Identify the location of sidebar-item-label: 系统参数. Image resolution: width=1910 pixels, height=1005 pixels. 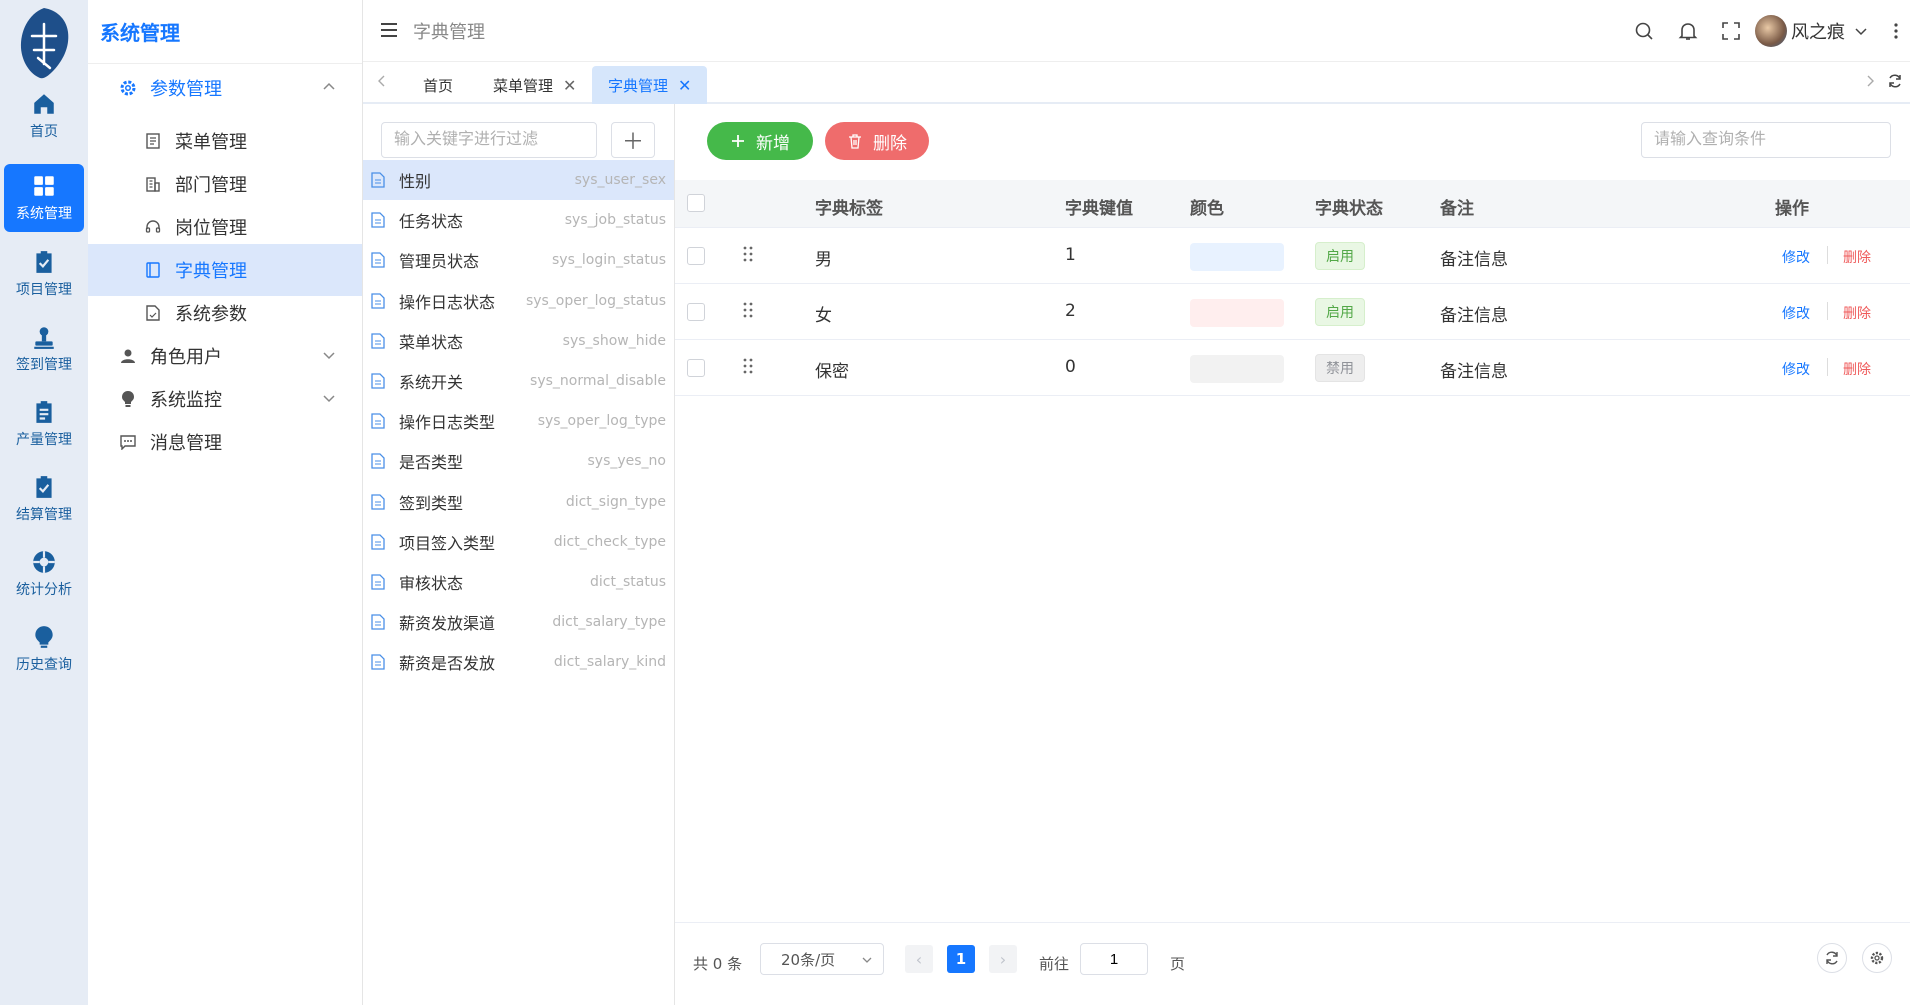
(211, 314).